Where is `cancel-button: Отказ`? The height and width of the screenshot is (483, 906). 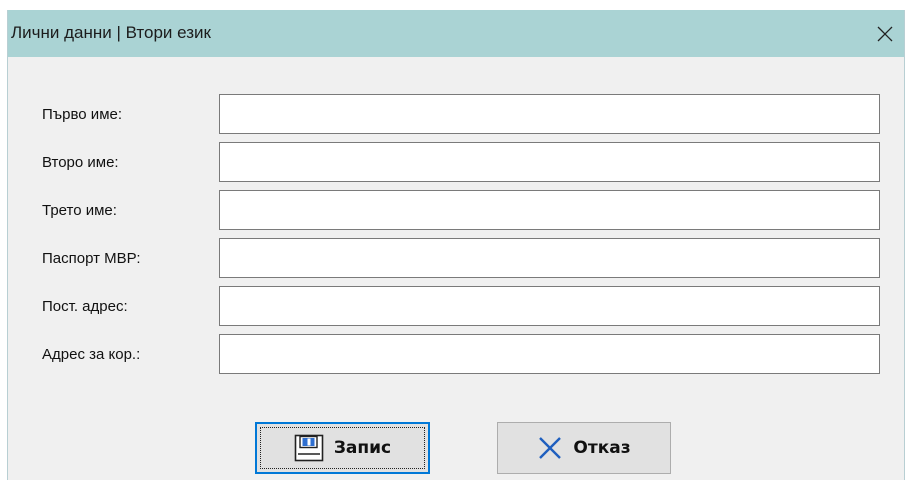 cancel-button: Отказ is located at coordinates (584, 448).